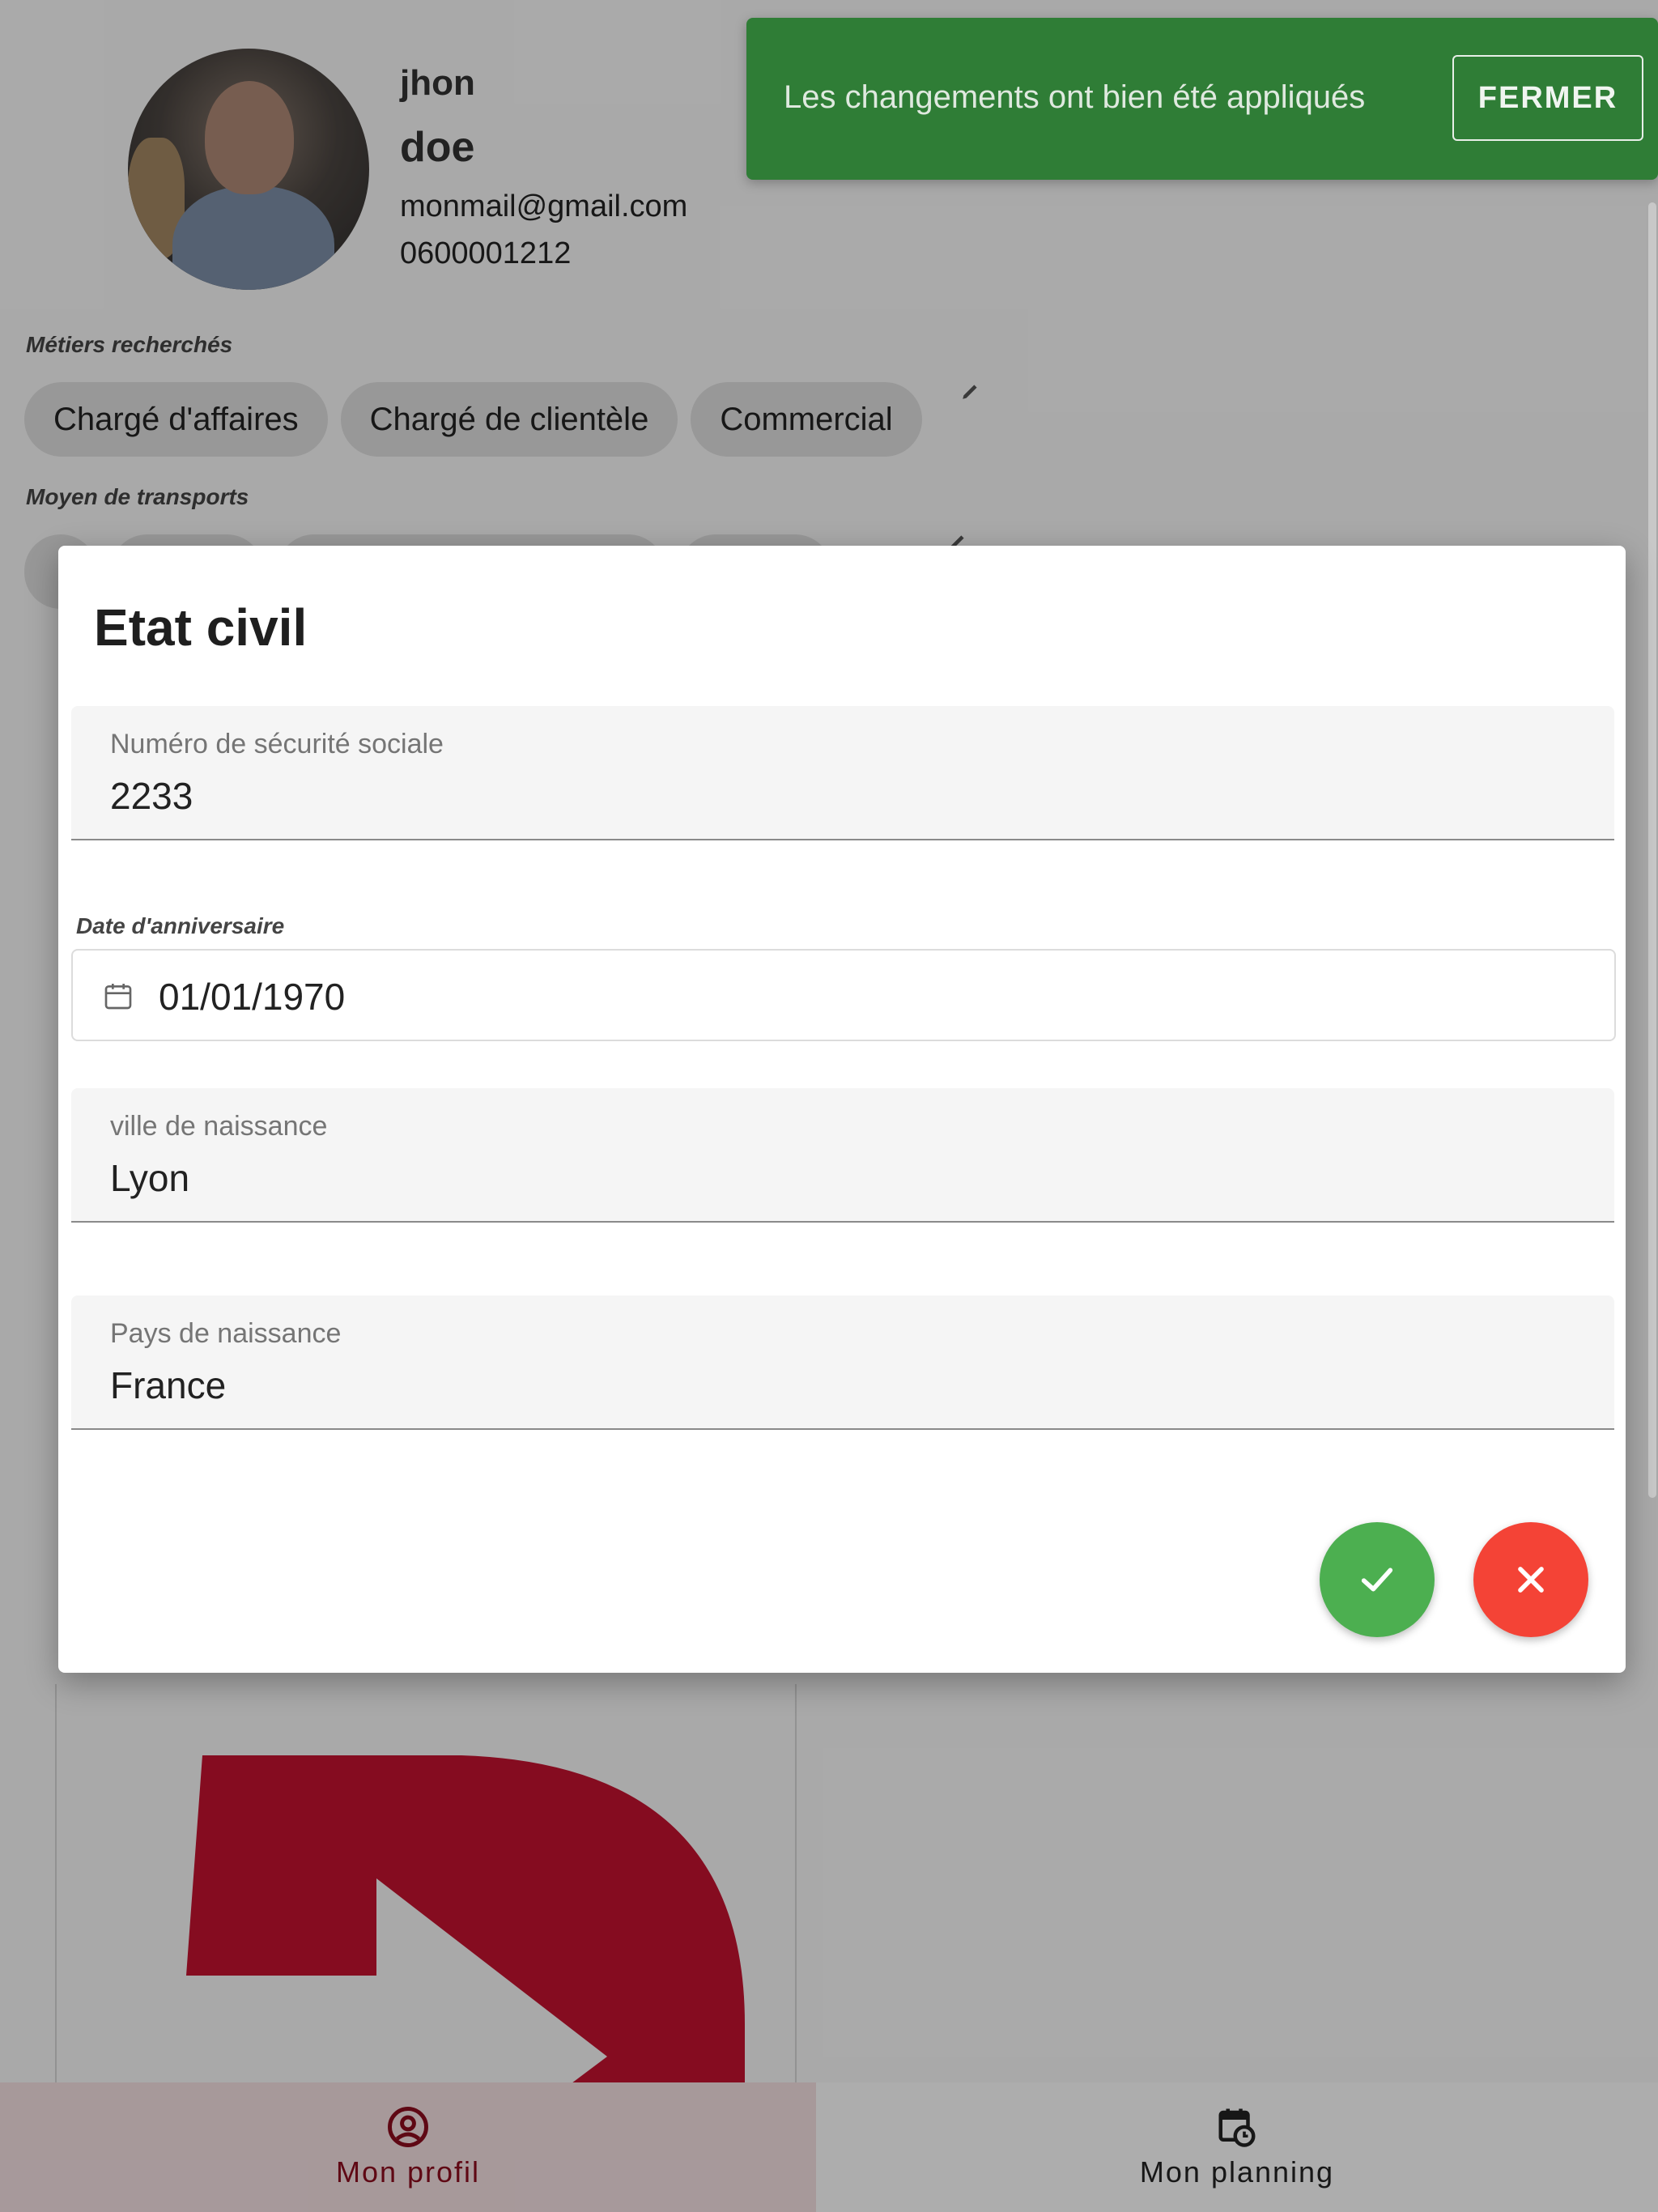  Describe the element at coordinates (168, 1385) in the screenshot. I see `birth-country-value: France` at that location.